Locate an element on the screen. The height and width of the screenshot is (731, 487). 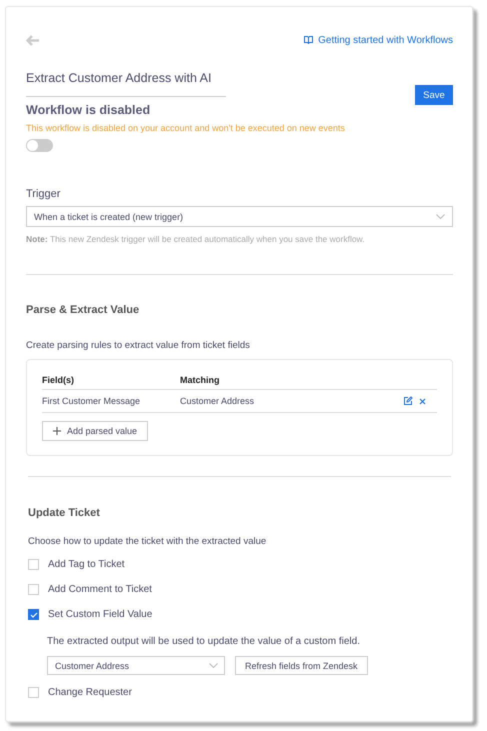
custom-field-dropdown: Customer Address is located at coordinates (136, 665).